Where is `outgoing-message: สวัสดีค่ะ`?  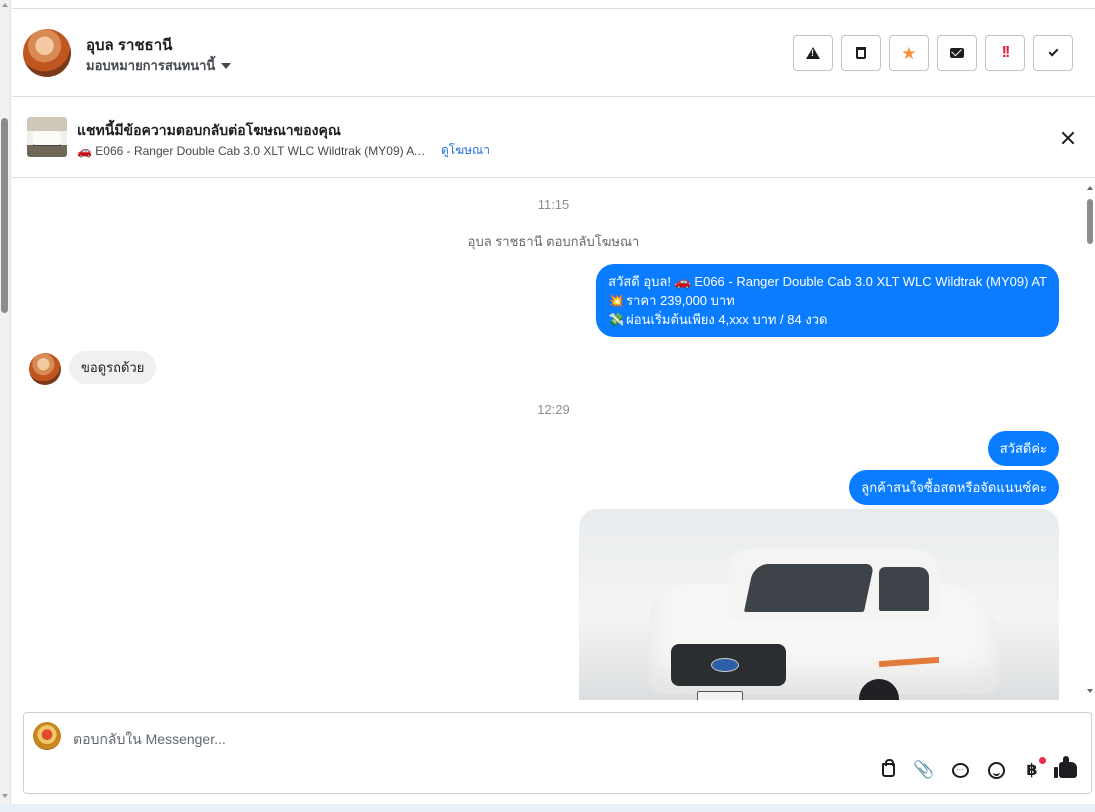 outgoing-message: สวัสดีค่ะ is located at coordinates (1023, 448).